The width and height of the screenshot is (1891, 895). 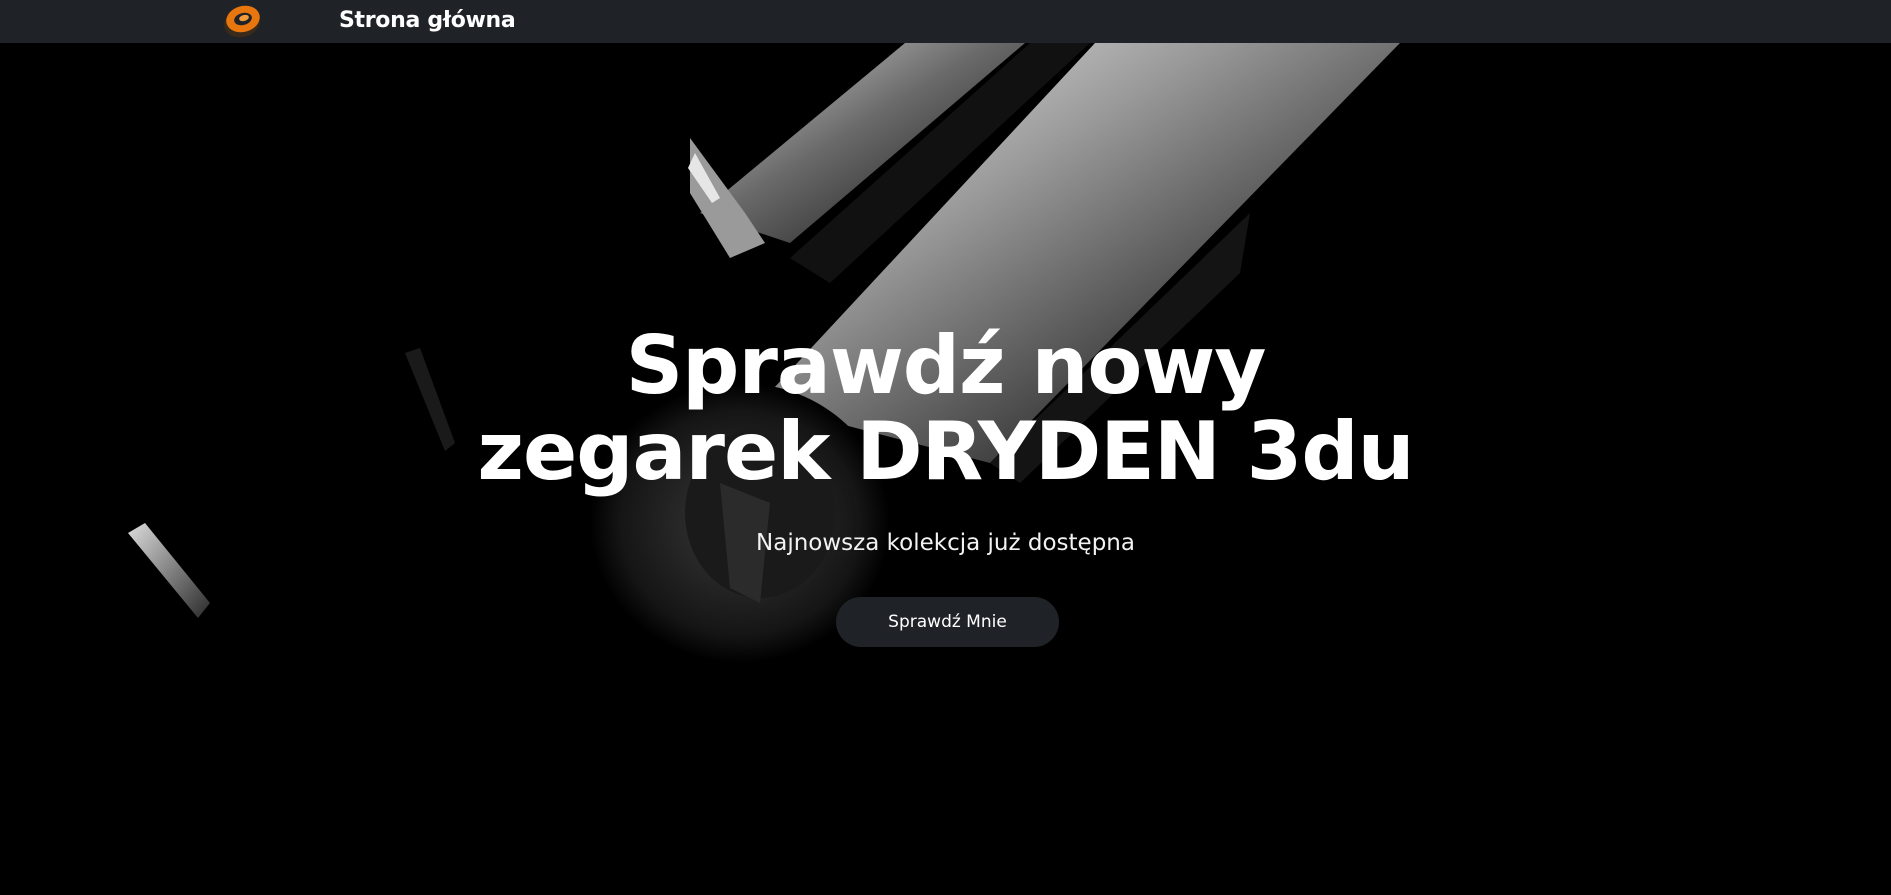 I want to click on hero-title-line-2: zegarek DRYDEN 3du, so click(x=945, y=451).